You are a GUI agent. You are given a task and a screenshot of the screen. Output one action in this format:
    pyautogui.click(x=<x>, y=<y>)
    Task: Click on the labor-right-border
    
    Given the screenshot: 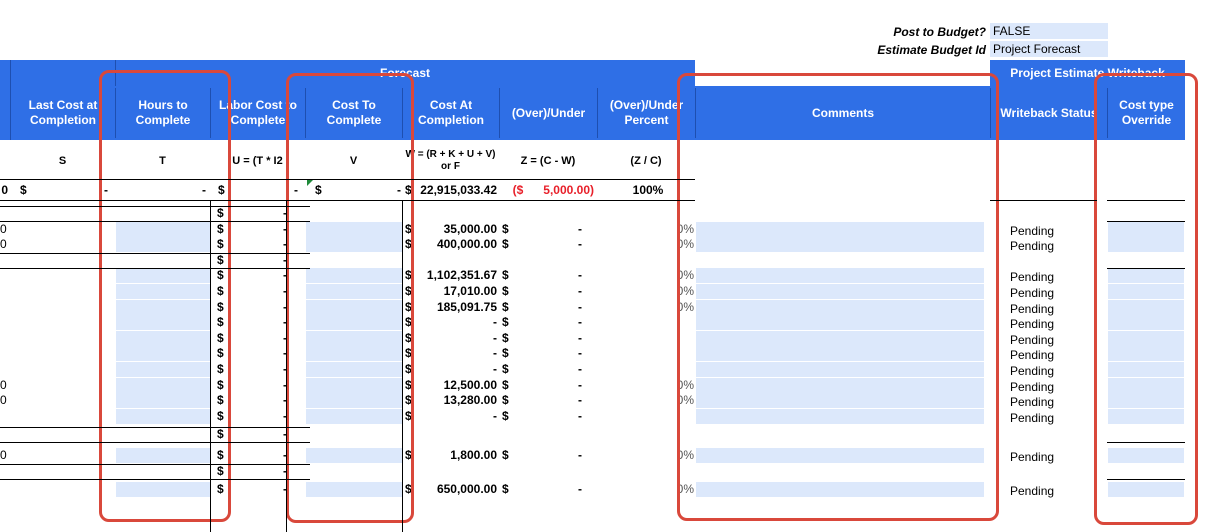 What is the action you would take?
    pyautogui.click(x=286, y=366)
    